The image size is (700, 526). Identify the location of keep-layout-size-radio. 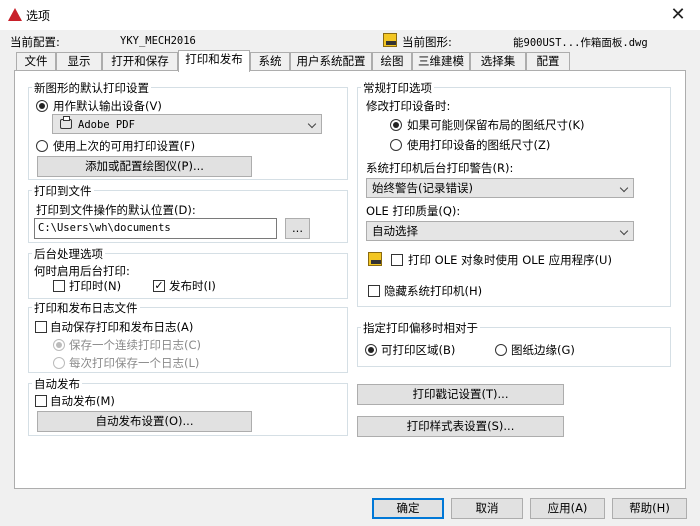
(396, 125).